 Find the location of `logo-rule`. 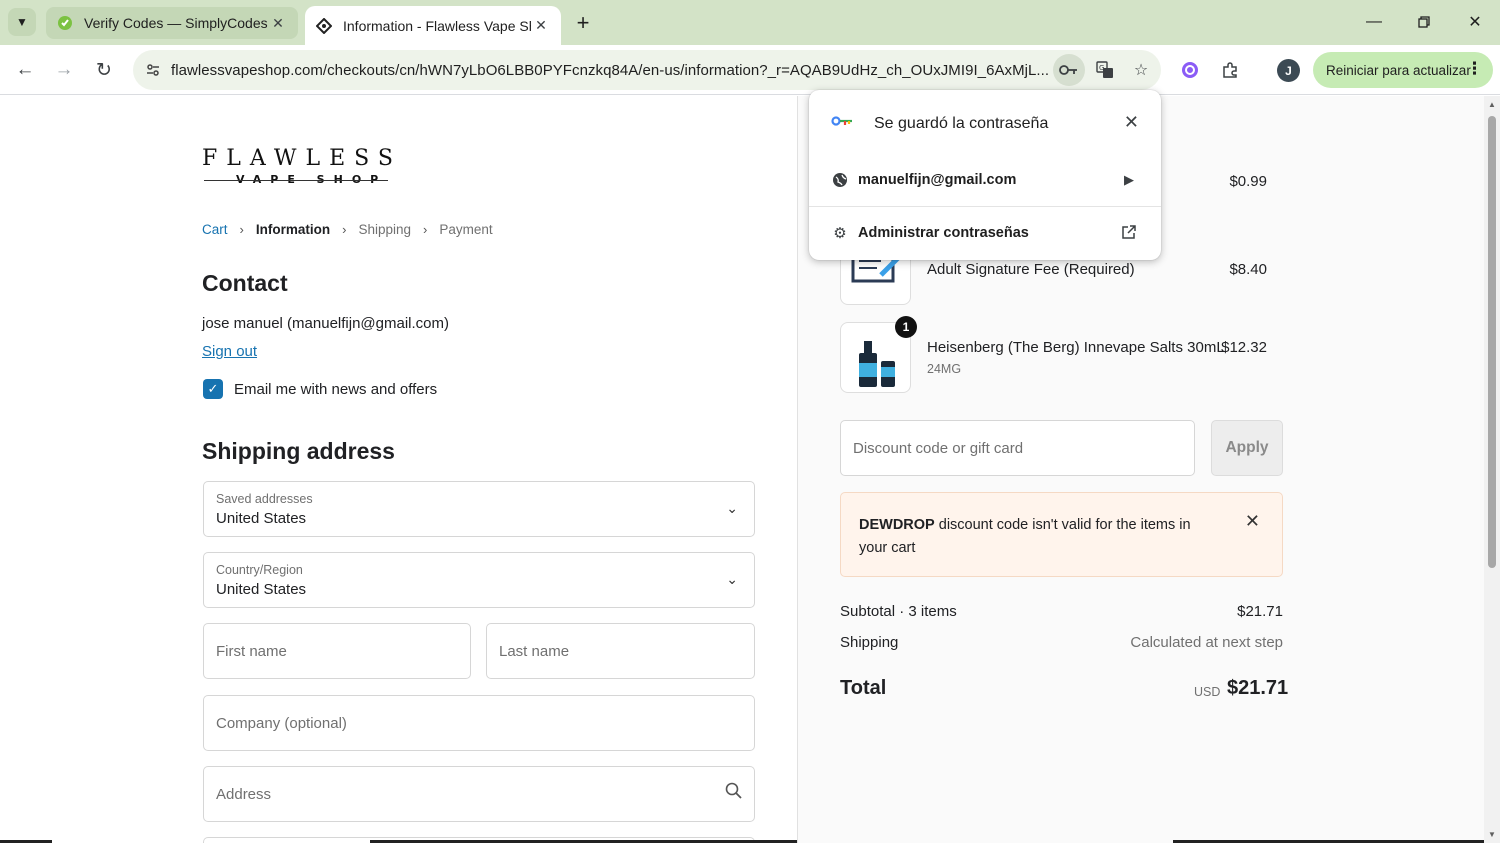

logo-rule is located at coordinates (296, 180).